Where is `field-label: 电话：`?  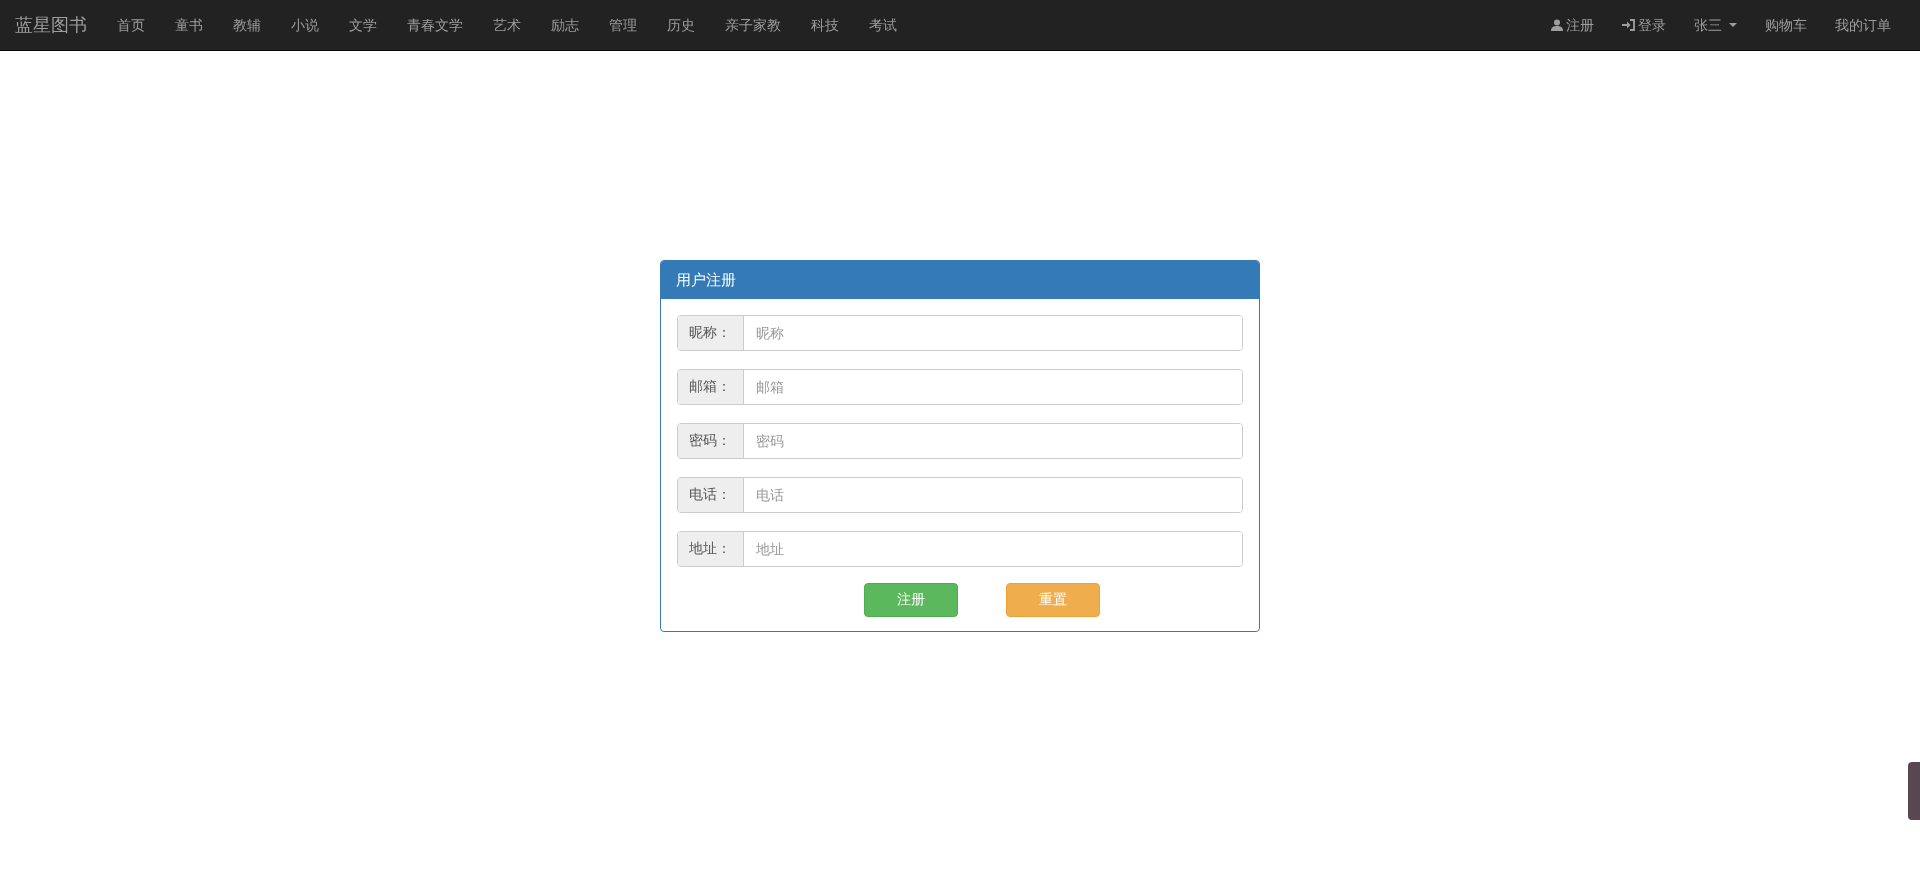
field-label: 电话： is located at coordinates (710, 495).